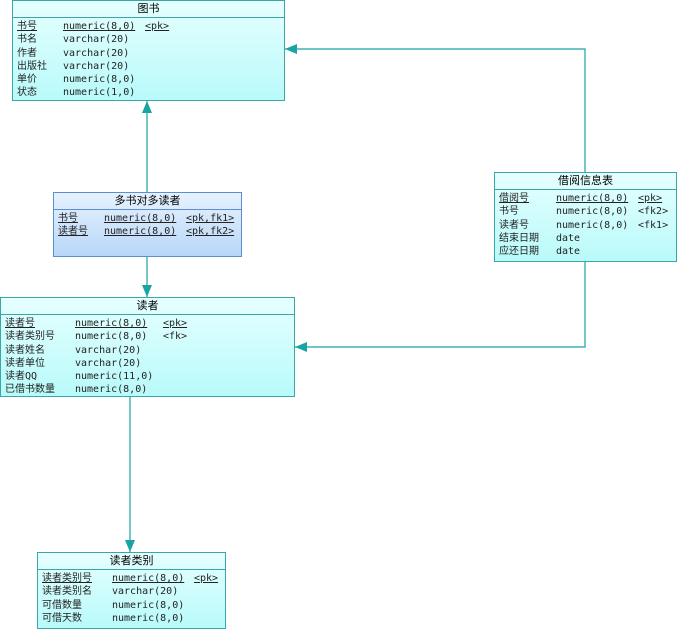  I want to click on column-row: 可借数量 numeric(8,0), so click(133, 605).